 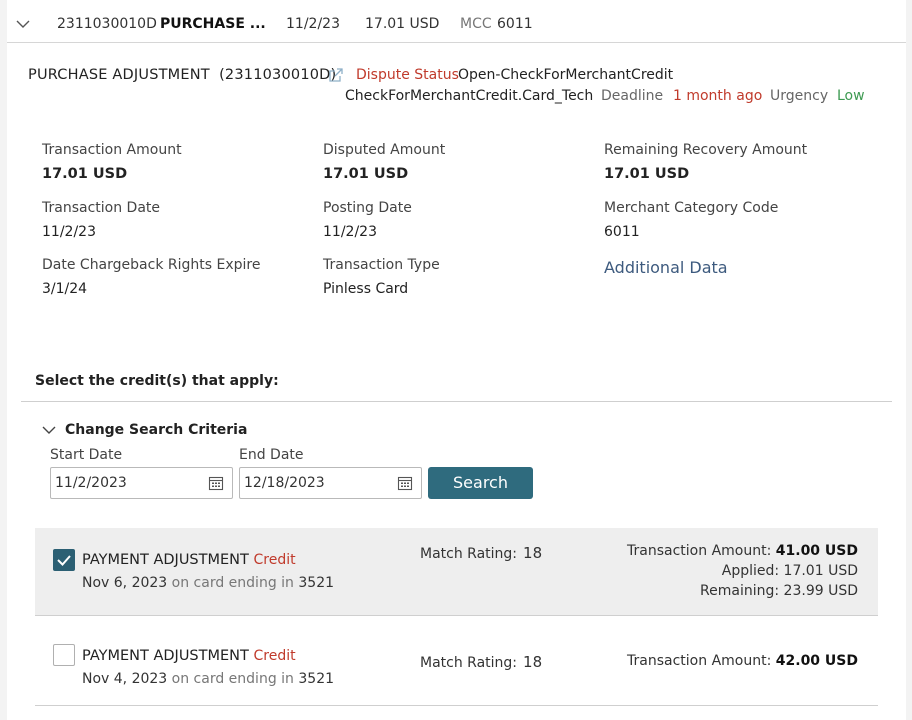 What do you see at coordinates (647, 174) in the screenshot?
I see `remaining-recovery-value: 17.01 USD` at bounding box center [647, 174].